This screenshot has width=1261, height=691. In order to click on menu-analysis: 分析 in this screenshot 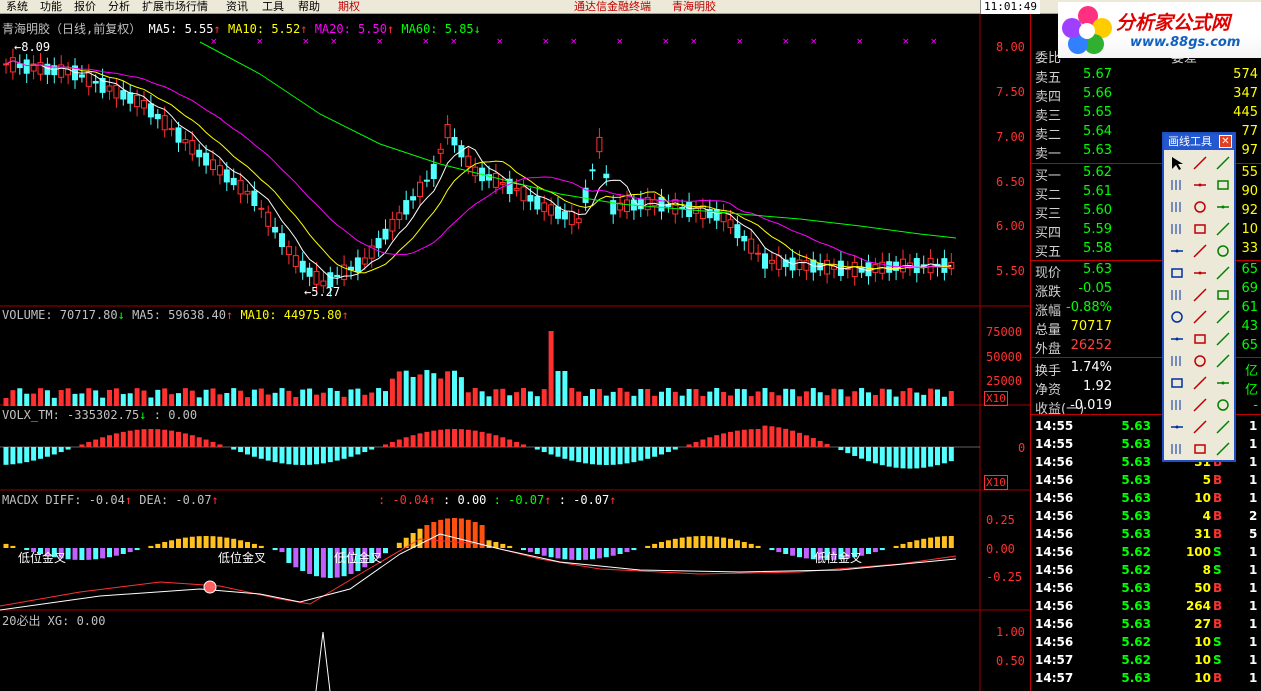, I will do `click(119, 7)`.